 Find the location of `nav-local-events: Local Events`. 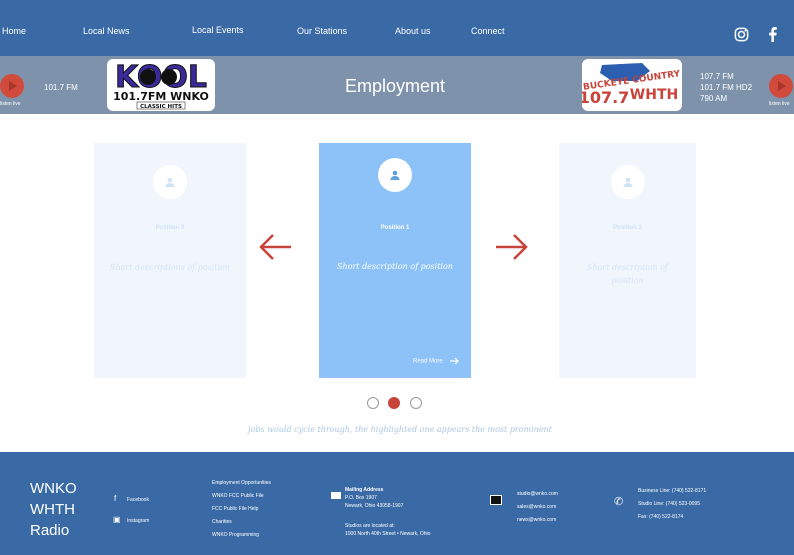

nav-local-events: Local Events is located at coordinates (218, 30).